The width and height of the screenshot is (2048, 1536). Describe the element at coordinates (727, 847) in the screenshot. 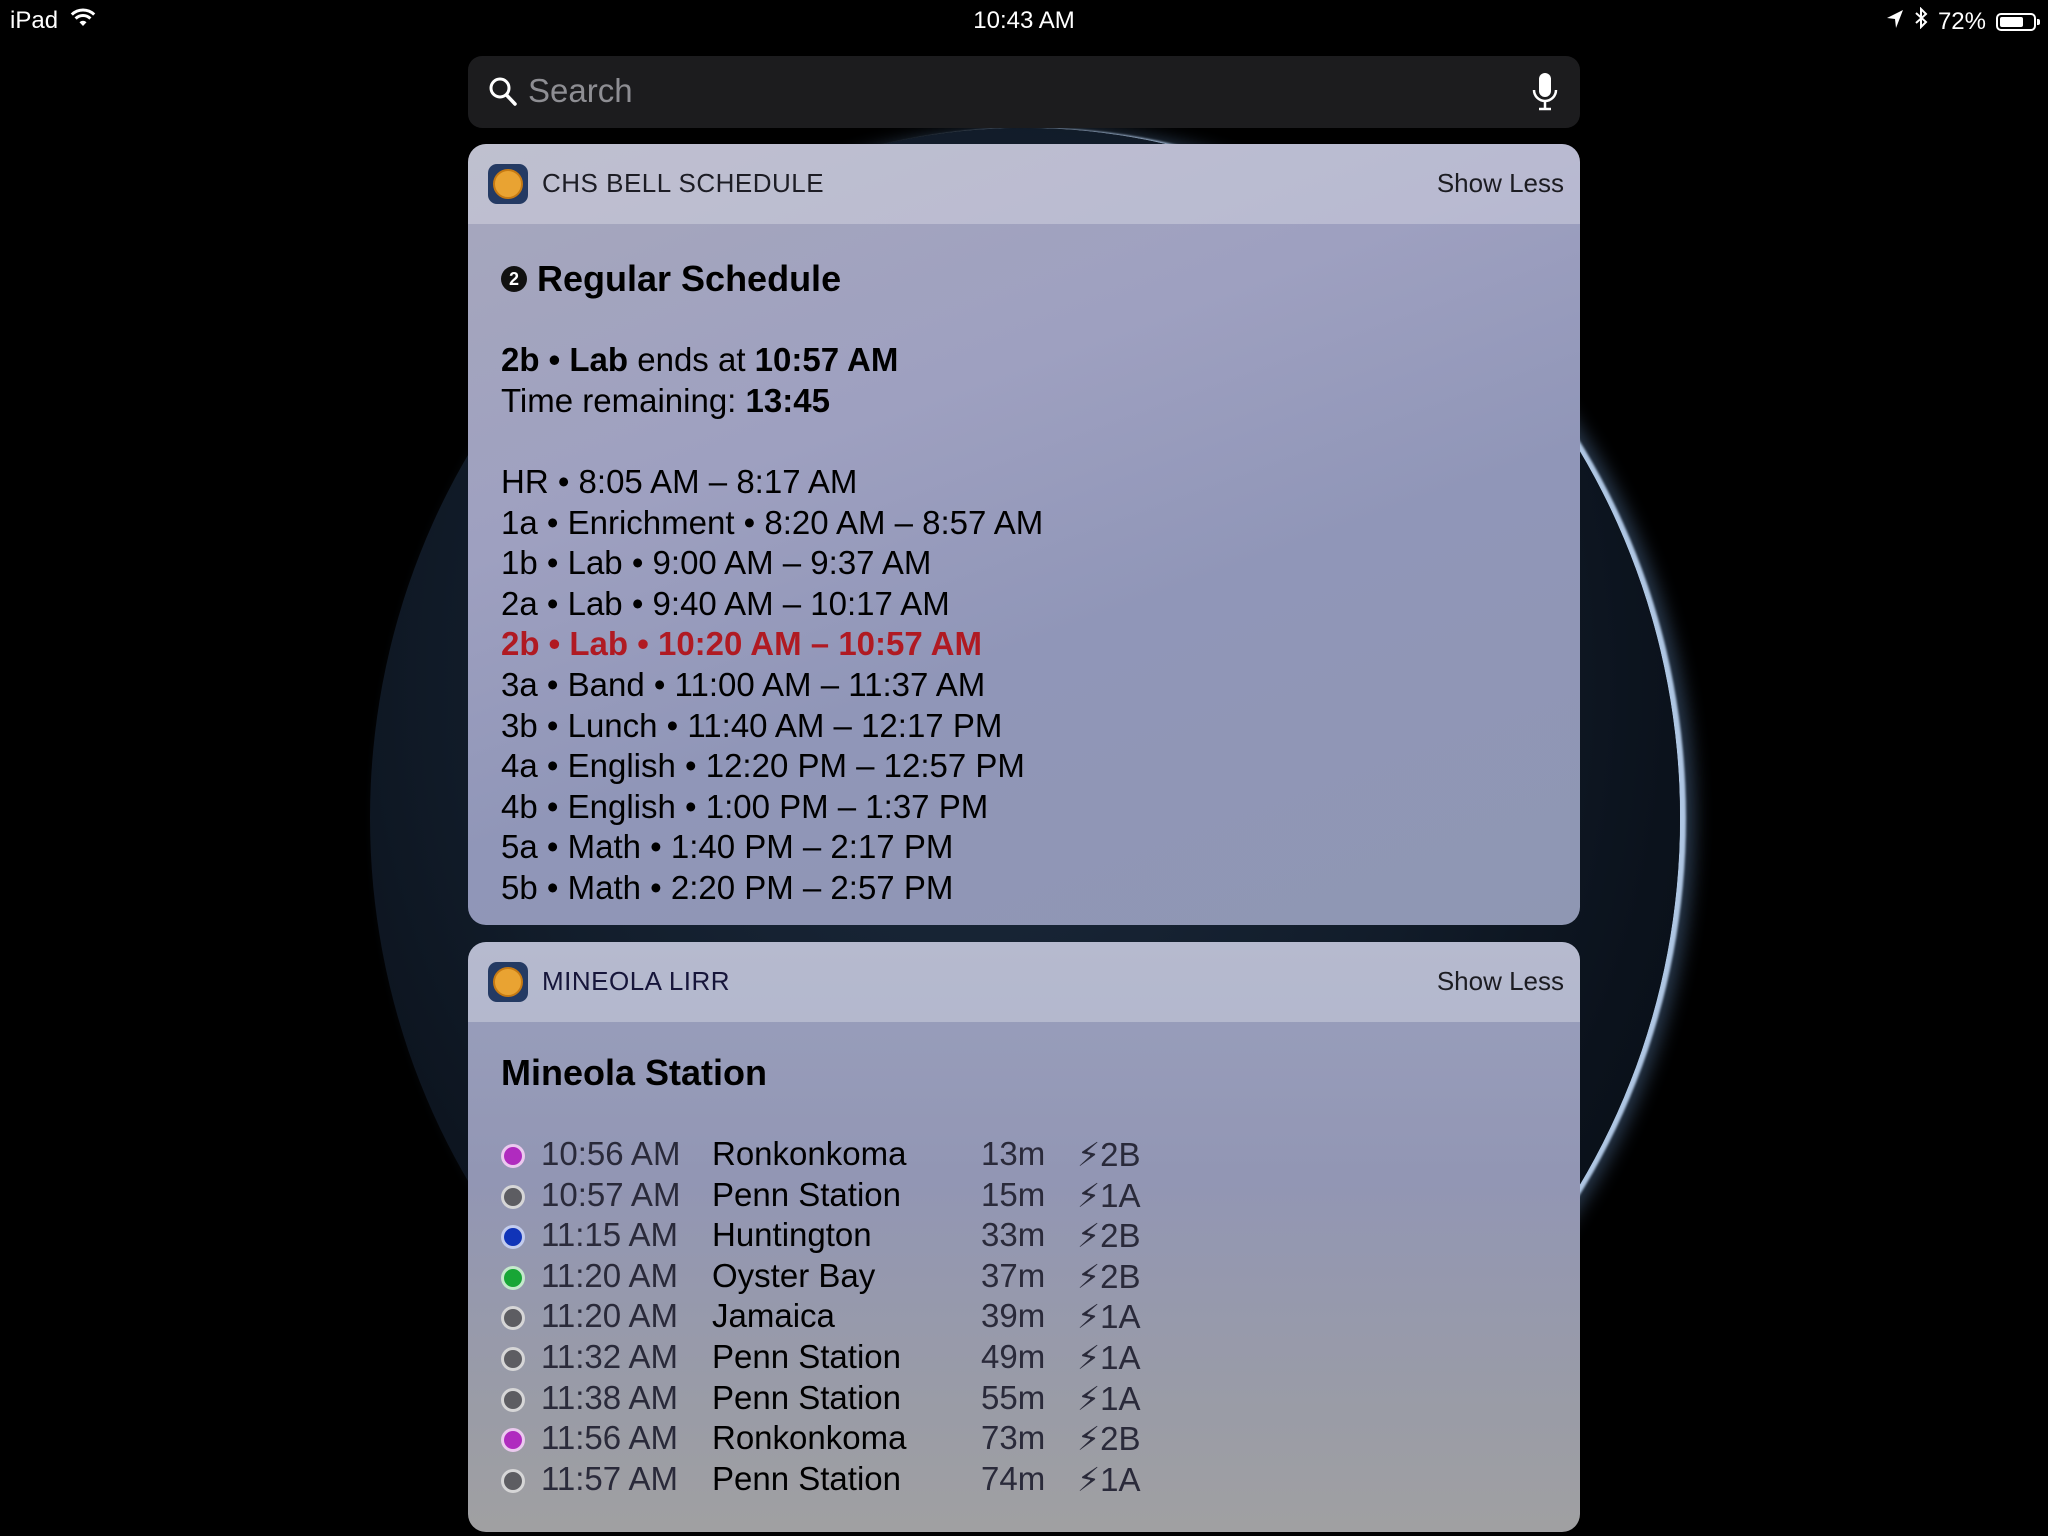

I see `period-row: 5a • Math • 1:40 PM – 2:17 PM` at that location.